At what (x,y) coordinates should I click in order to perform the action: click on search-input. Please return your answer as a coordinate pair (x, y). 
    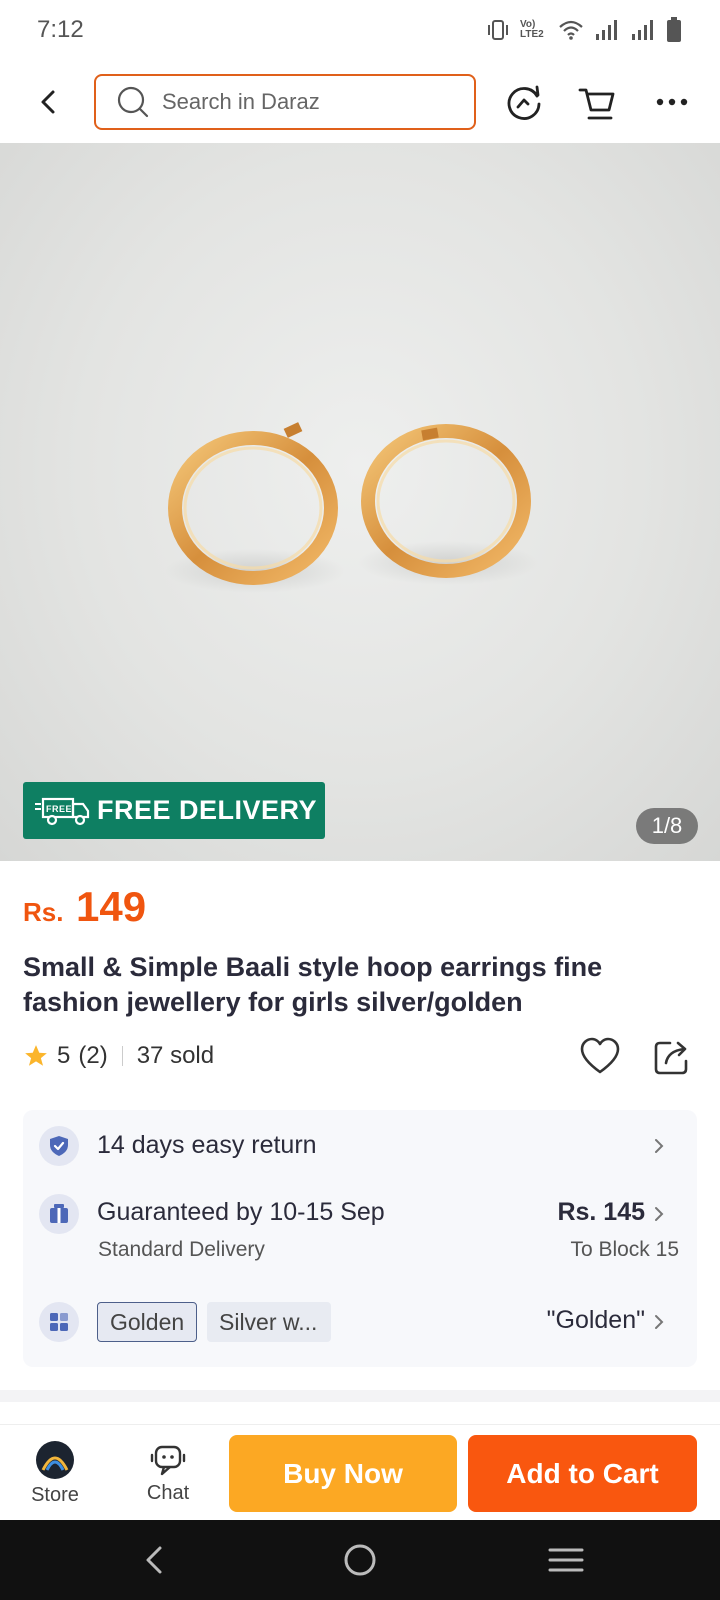
    Looking at the image, I should click on (307, 102).